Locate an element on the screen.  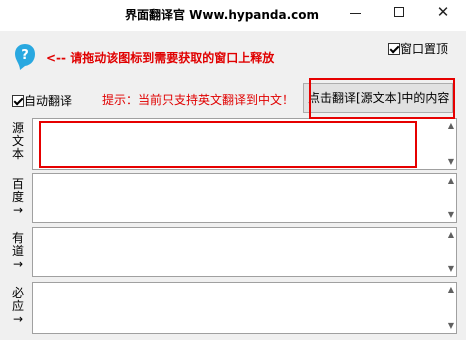
maximize-icon is located at coordinates (399, 12).